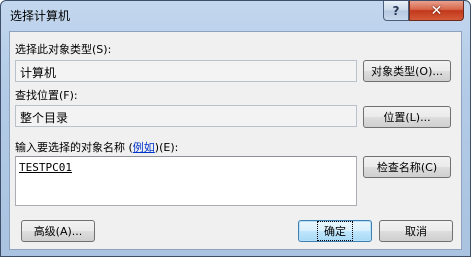 Image resolution: width=471 pixels, height=257 pixels. Describe the element at coordinates (63, 49) in the screenshot. I see `object-type-label: 选择此对象类型(S):` at that location.